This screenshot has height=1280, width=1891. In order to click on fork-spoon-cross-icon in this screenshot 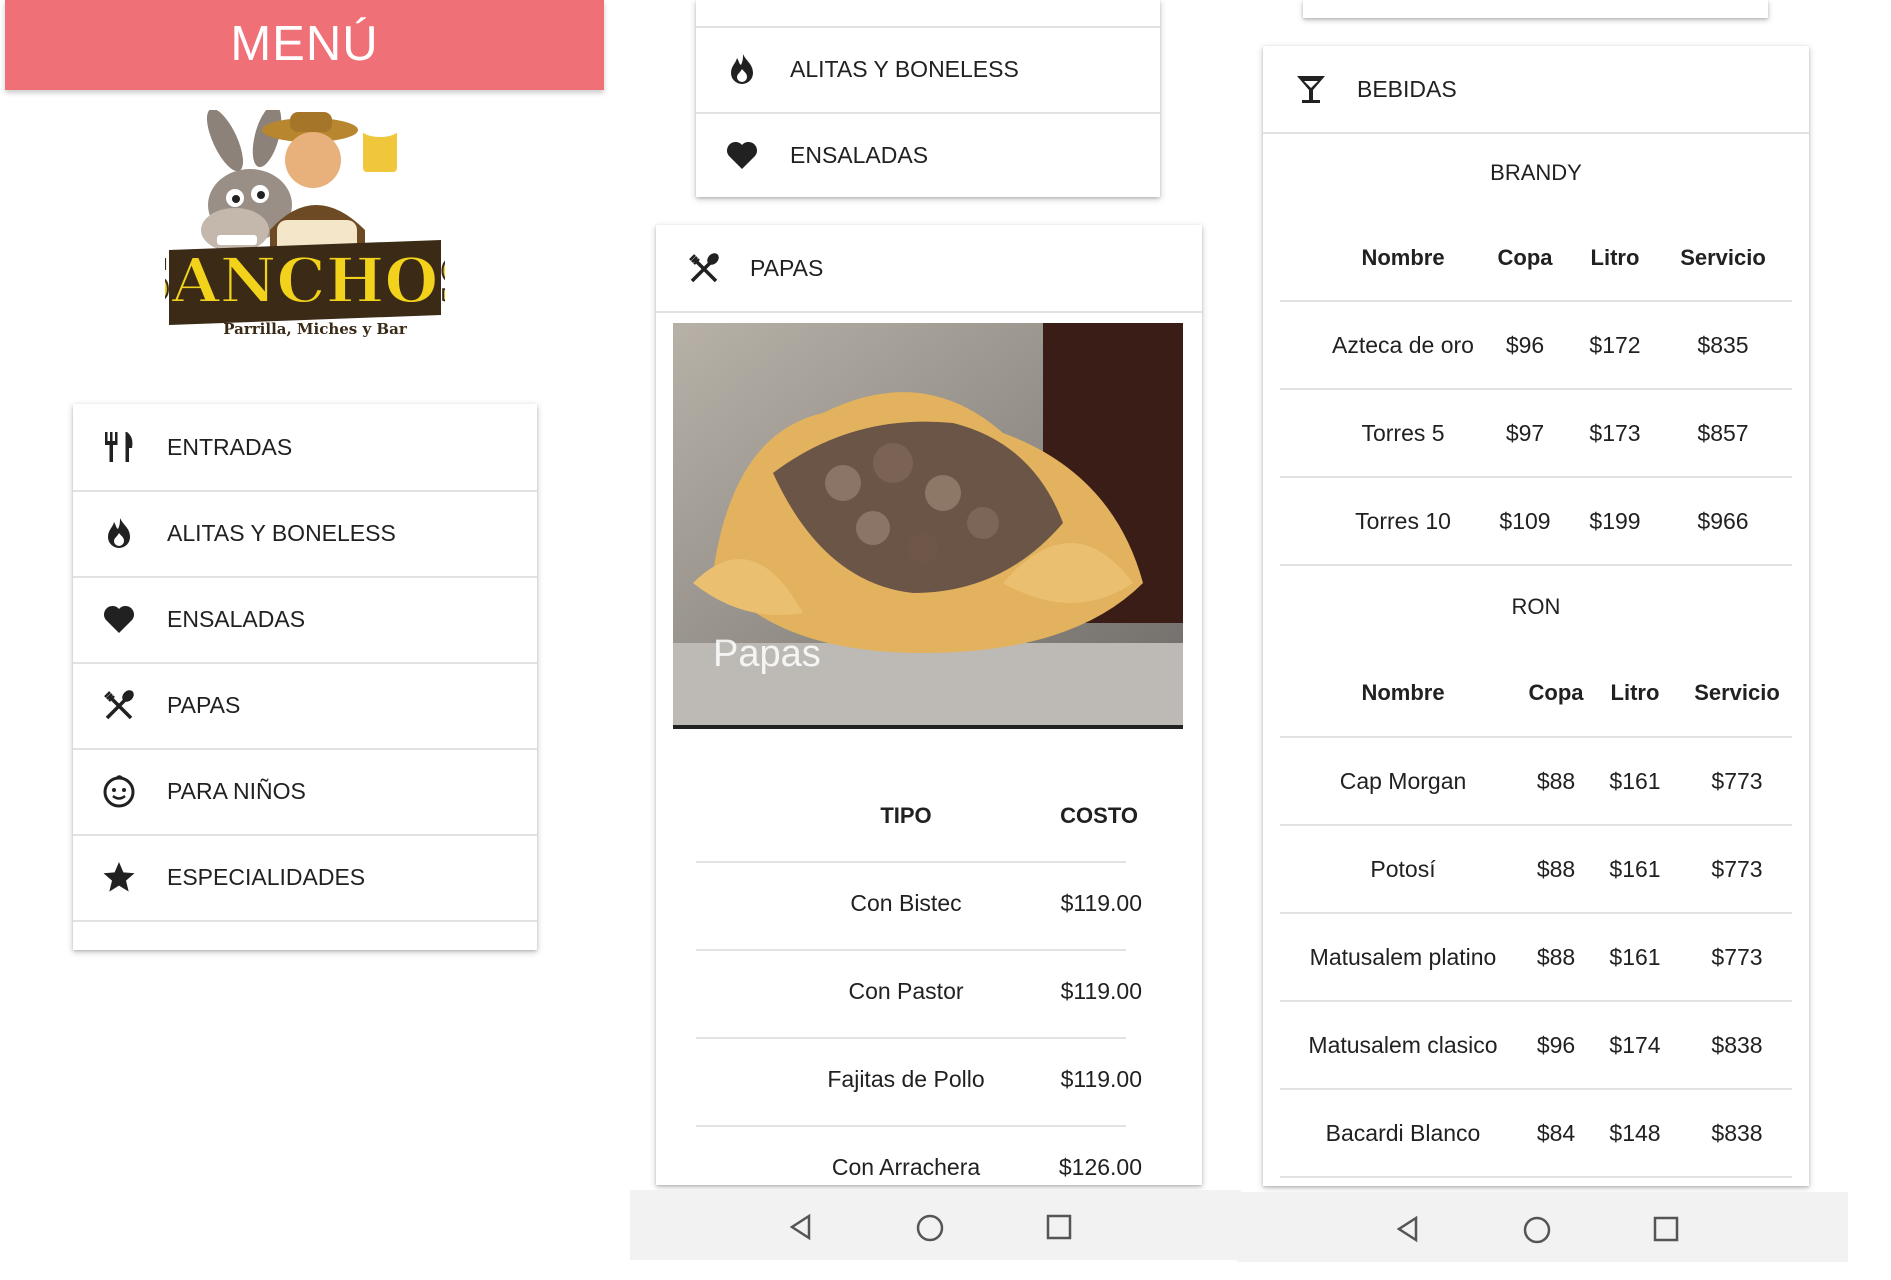, I will do `click(704, 268)`.